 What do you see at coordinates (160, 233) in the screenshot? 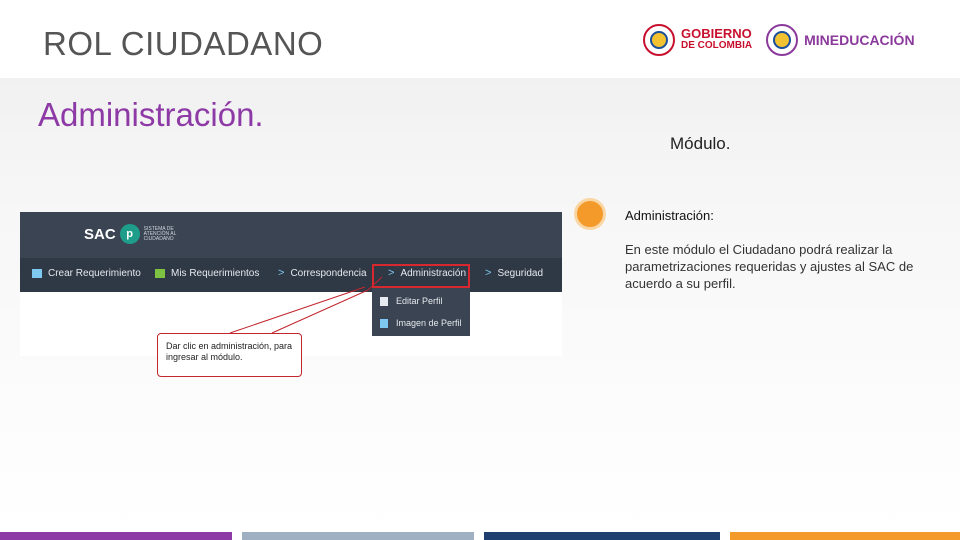
I see `sac-subtitle: SISTEMA DE ATENCIÓN AL CIUDADANO` at bounding box center [160, 233].